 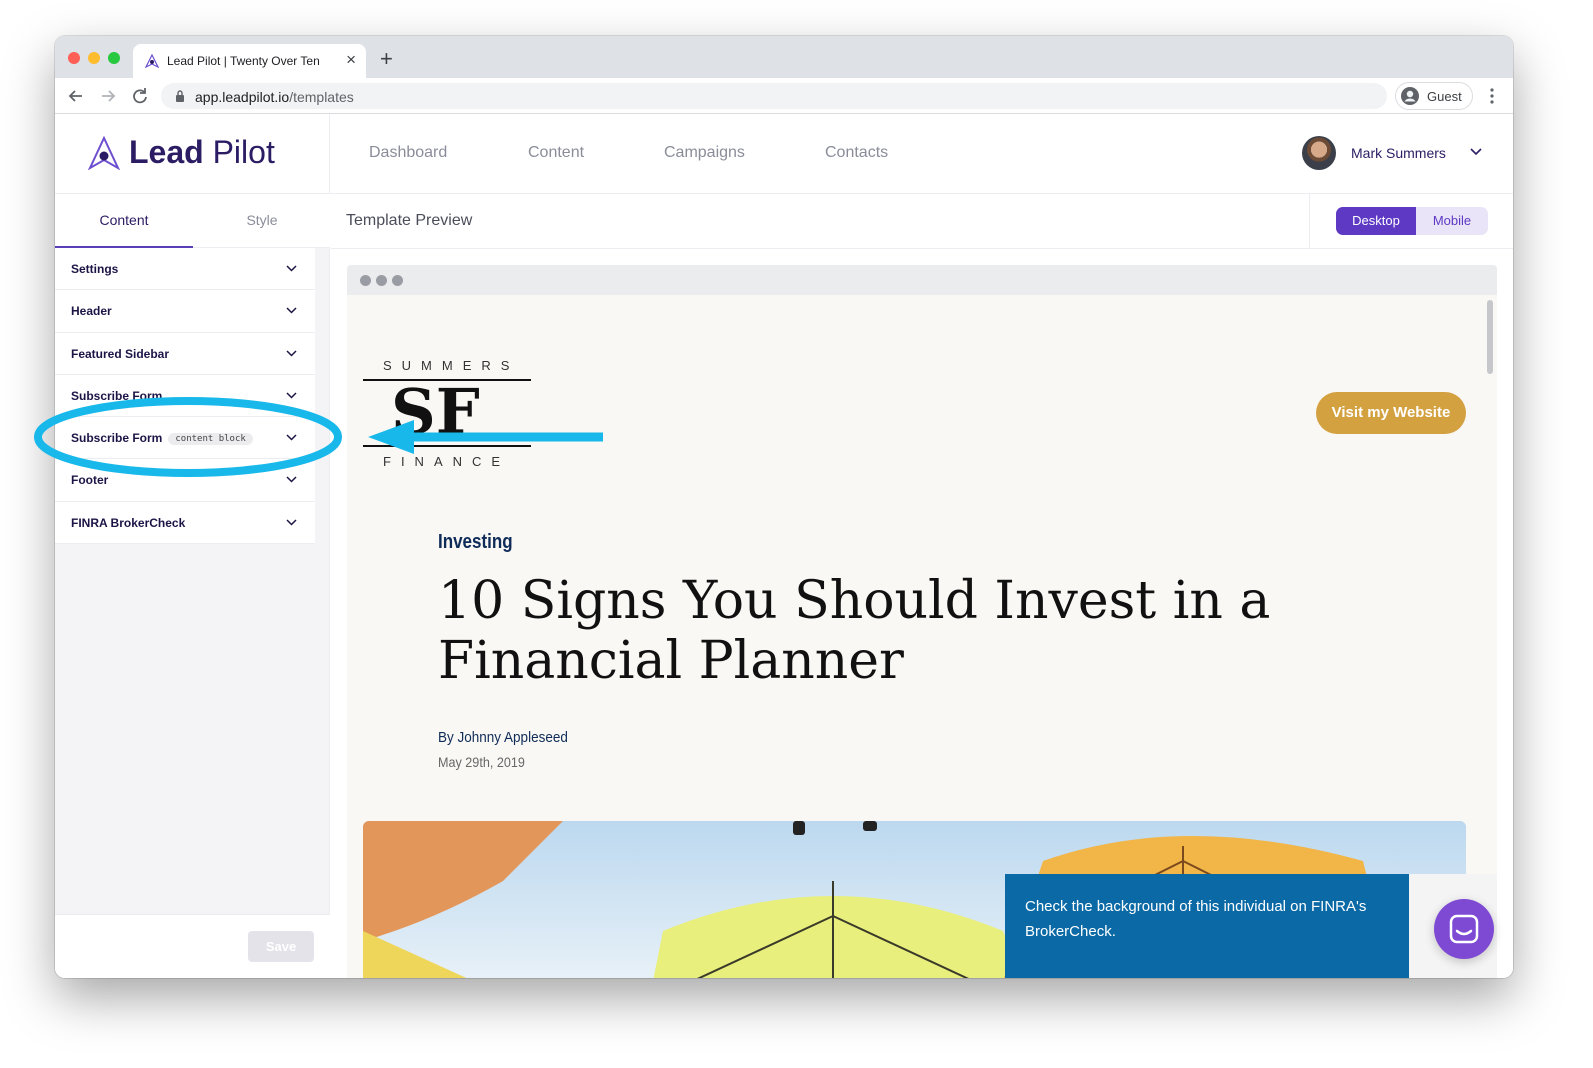 What do you see at coordinates (351, 60) in the screenshot?
I see `tab-close-icon: ×` at bounding box center [351, 60].